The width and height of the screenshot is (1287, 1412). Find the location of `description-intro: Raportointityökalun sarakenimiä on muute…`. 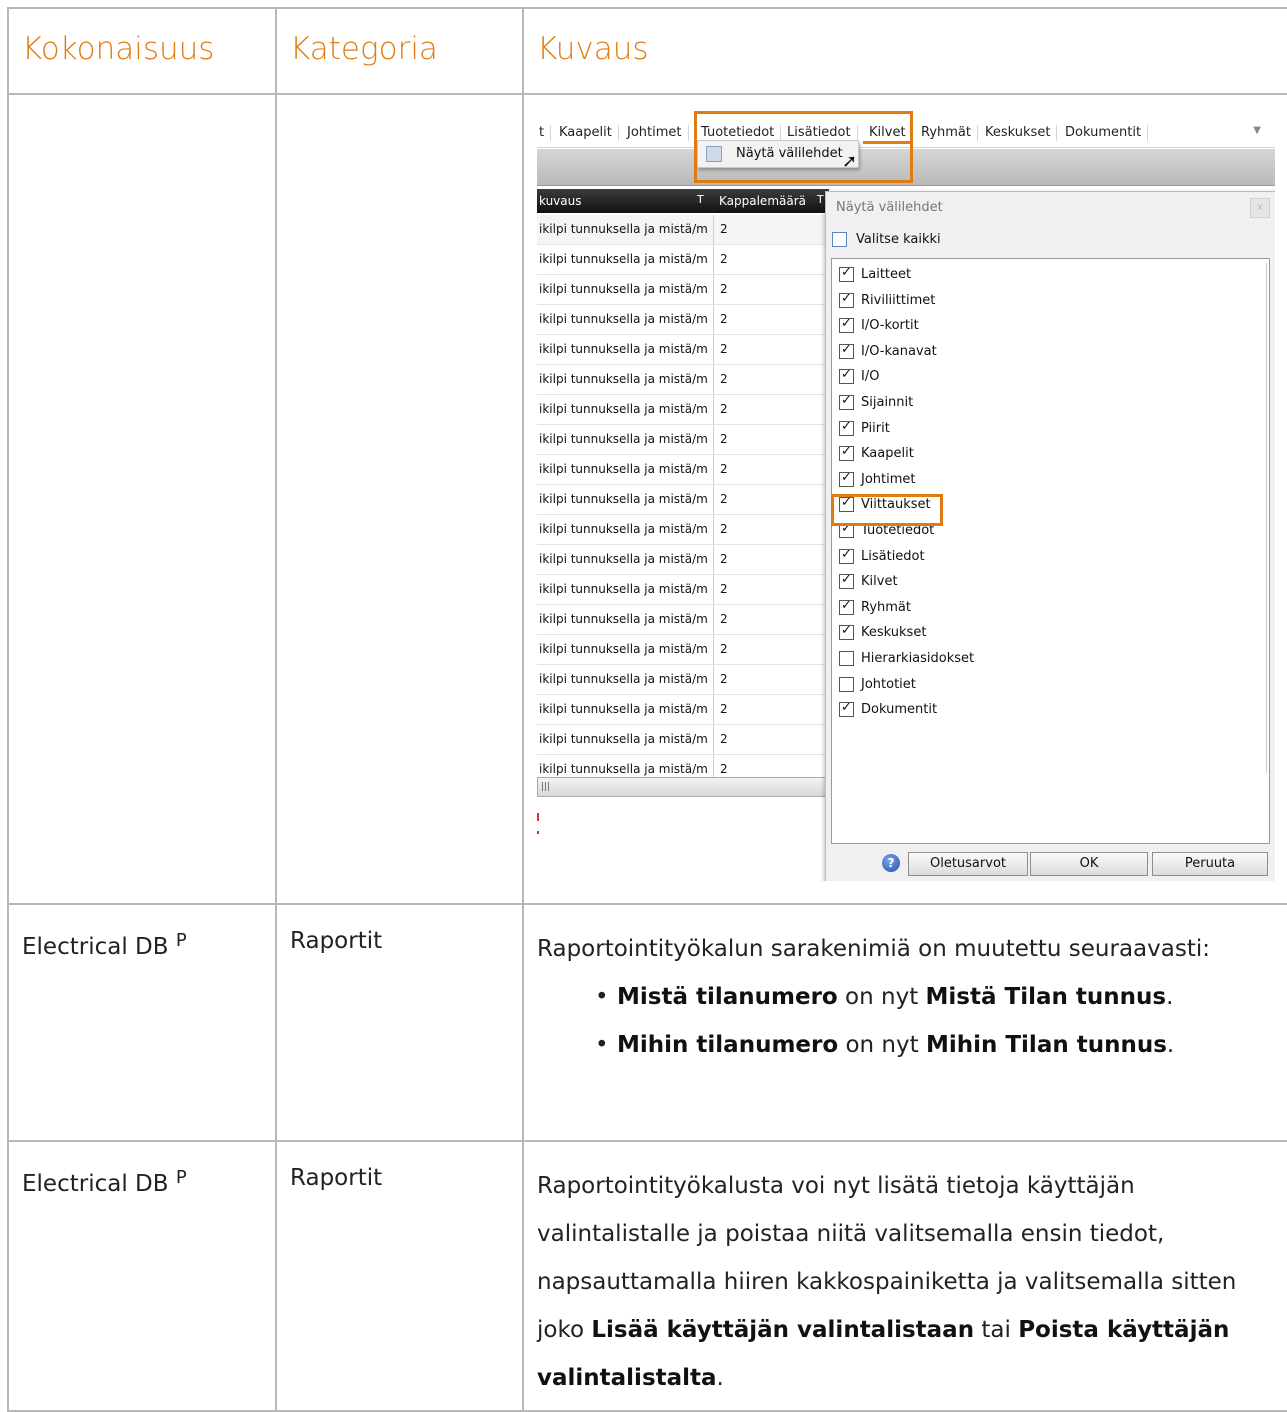

description-intro: Raportointityökalun sarakenimiä on muute… is located at coordinates (873, 949).